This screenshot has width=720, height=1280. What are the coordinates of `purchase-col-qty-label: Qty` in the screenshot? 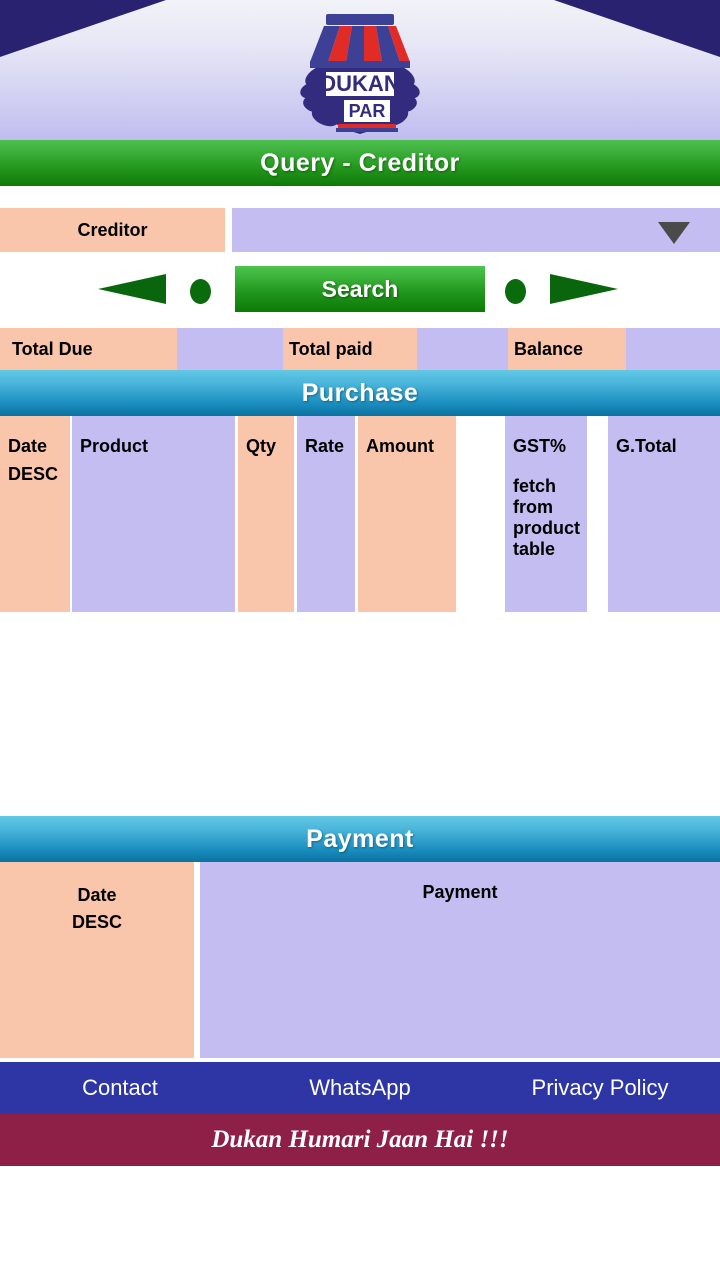 It's located at (261, 446).